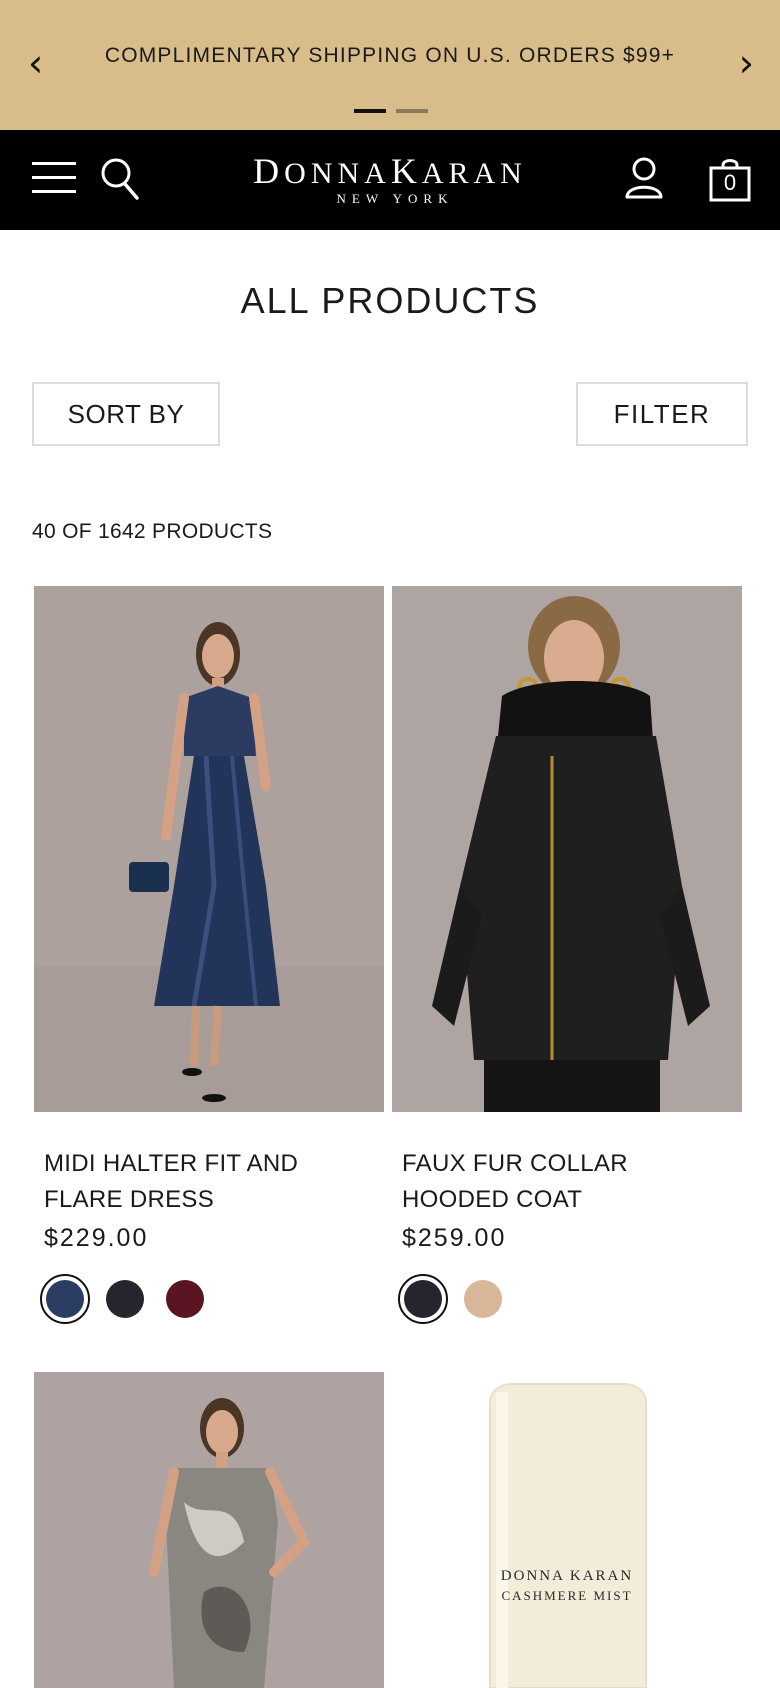 The image size is (780, 1688). What do you see at coordinates (746, 63) in the screenshot?
I see `promo-next-arrow: ›` at bounding box center [746, 63].